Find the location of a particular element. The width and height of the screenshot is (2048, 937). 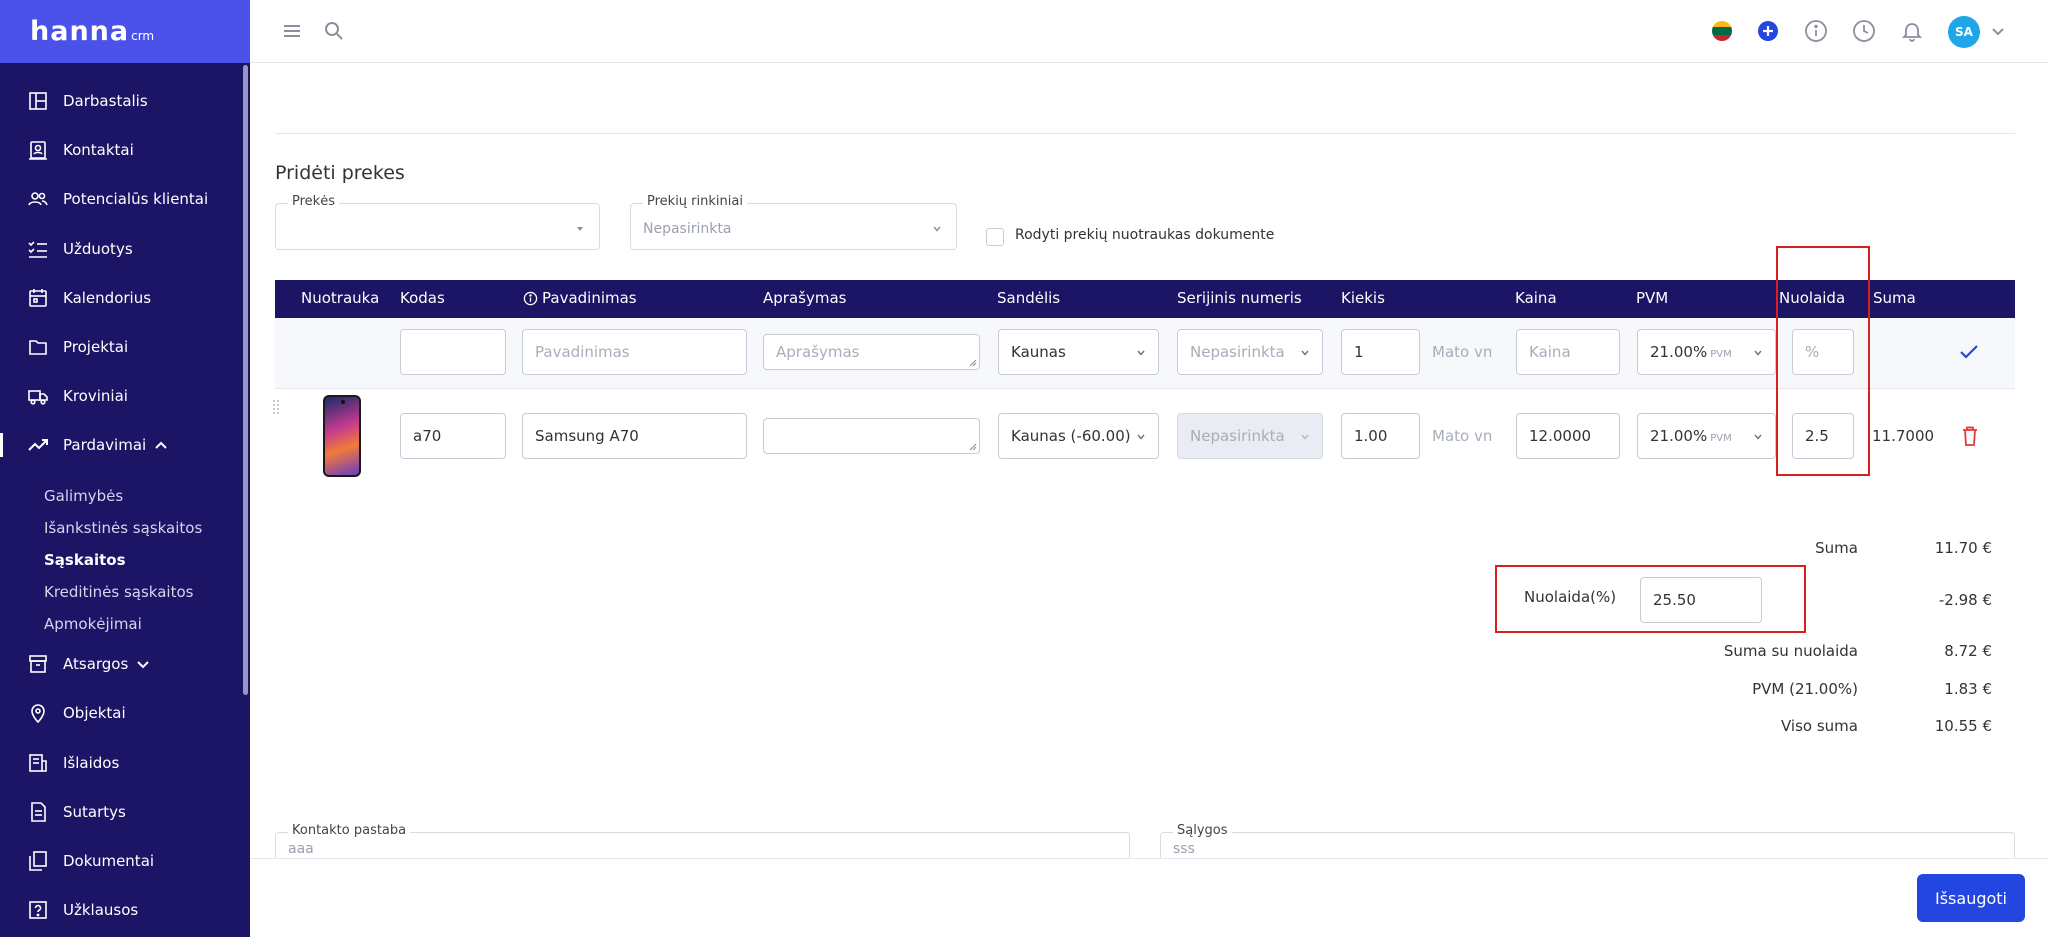

trend-icon is located at coordinates (38, 445).